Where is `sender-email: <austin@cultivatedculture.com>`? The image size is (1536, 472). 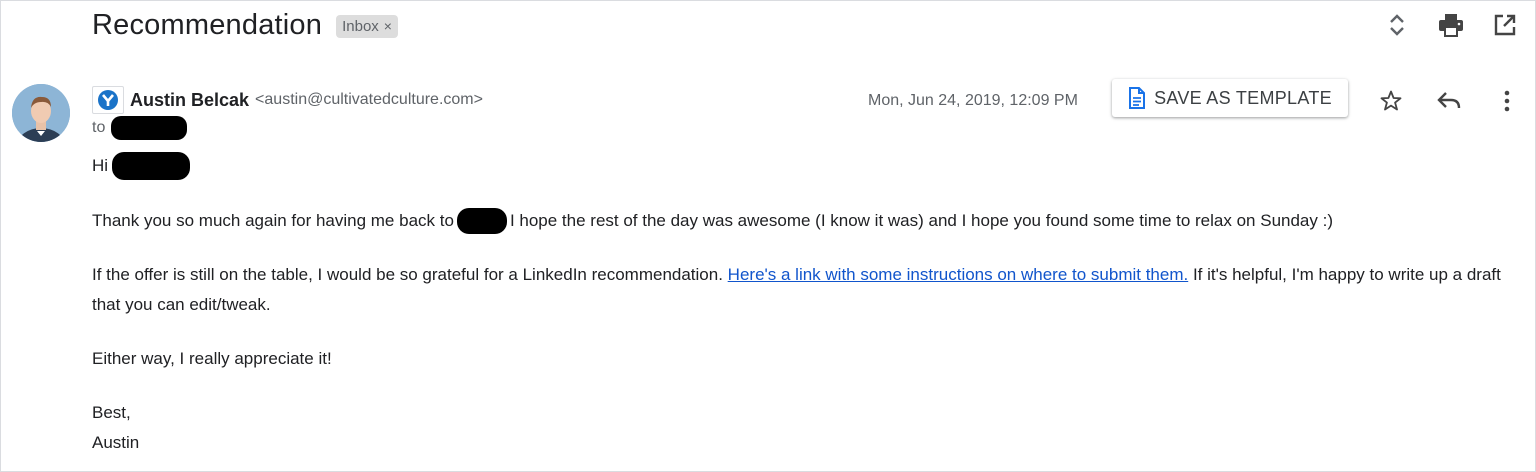 sender-email: <austin@cultivatedculture.com> is located at coordinates (369, 99).